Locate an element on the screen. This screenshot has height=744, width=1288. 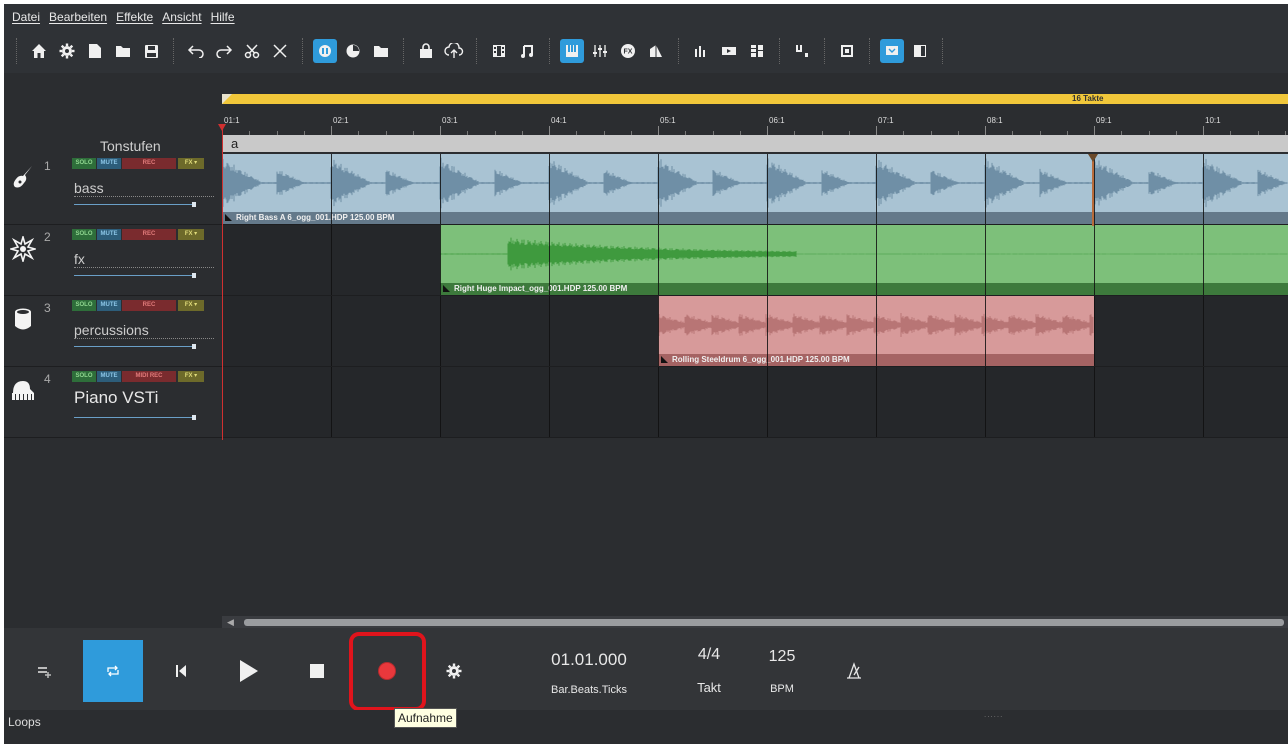
bar-ticks: 01:1 02:1 03:1 04:1 05:1 06:1 07:1 08:1 09:1 10:1 is located at coordinates (755, 125).